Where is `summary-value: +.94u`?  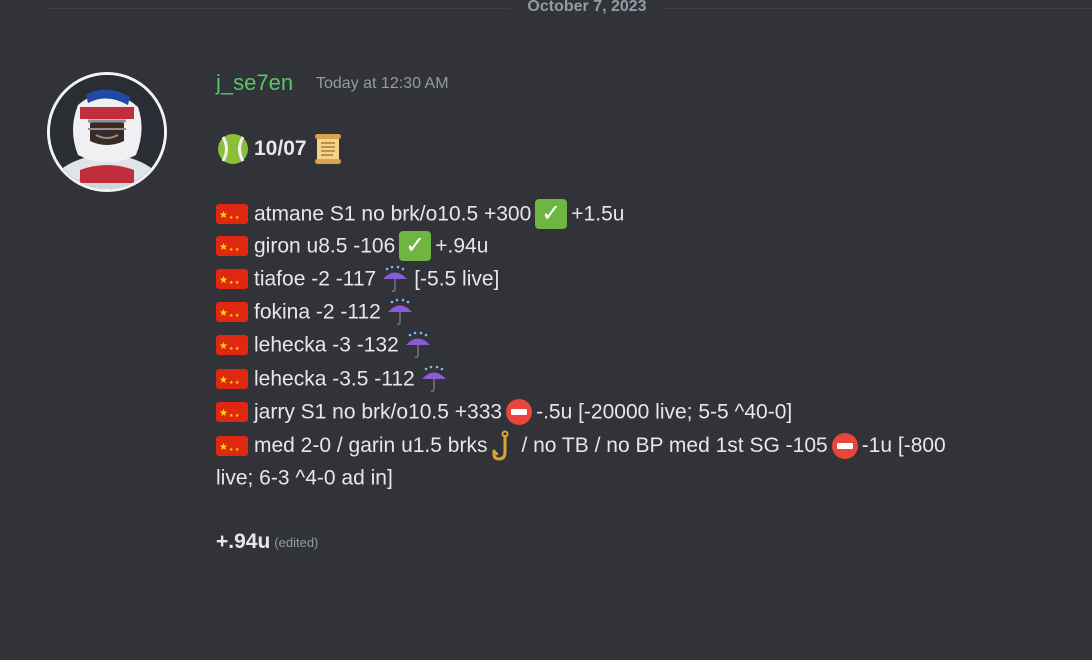
summary-value: +.94u is located at coordinates (243, 541).